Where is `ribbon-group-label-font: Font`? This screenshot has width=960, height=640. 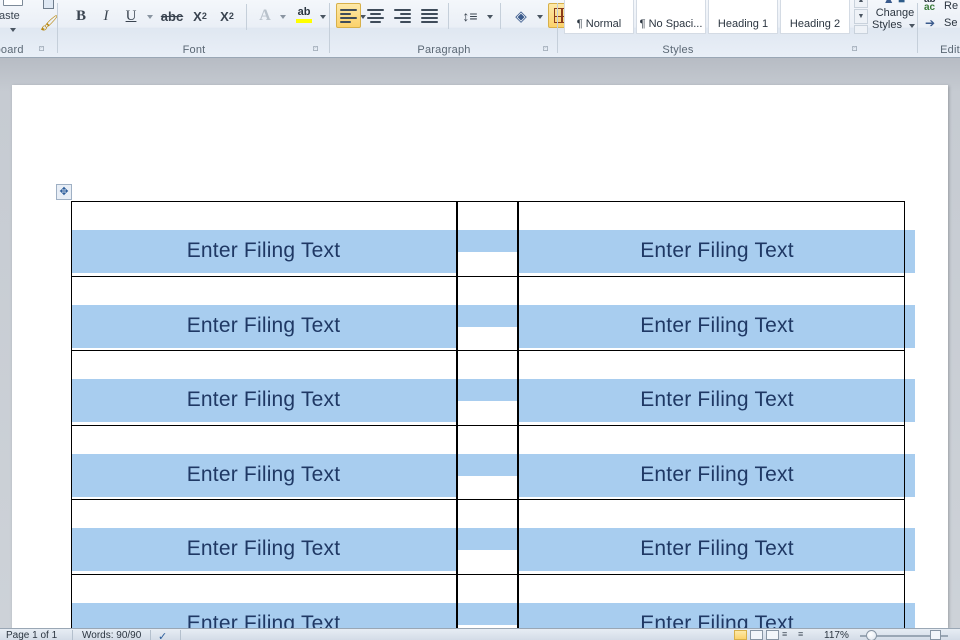
ribbon-group-label-font: Font is located at coordinates (194, 50).